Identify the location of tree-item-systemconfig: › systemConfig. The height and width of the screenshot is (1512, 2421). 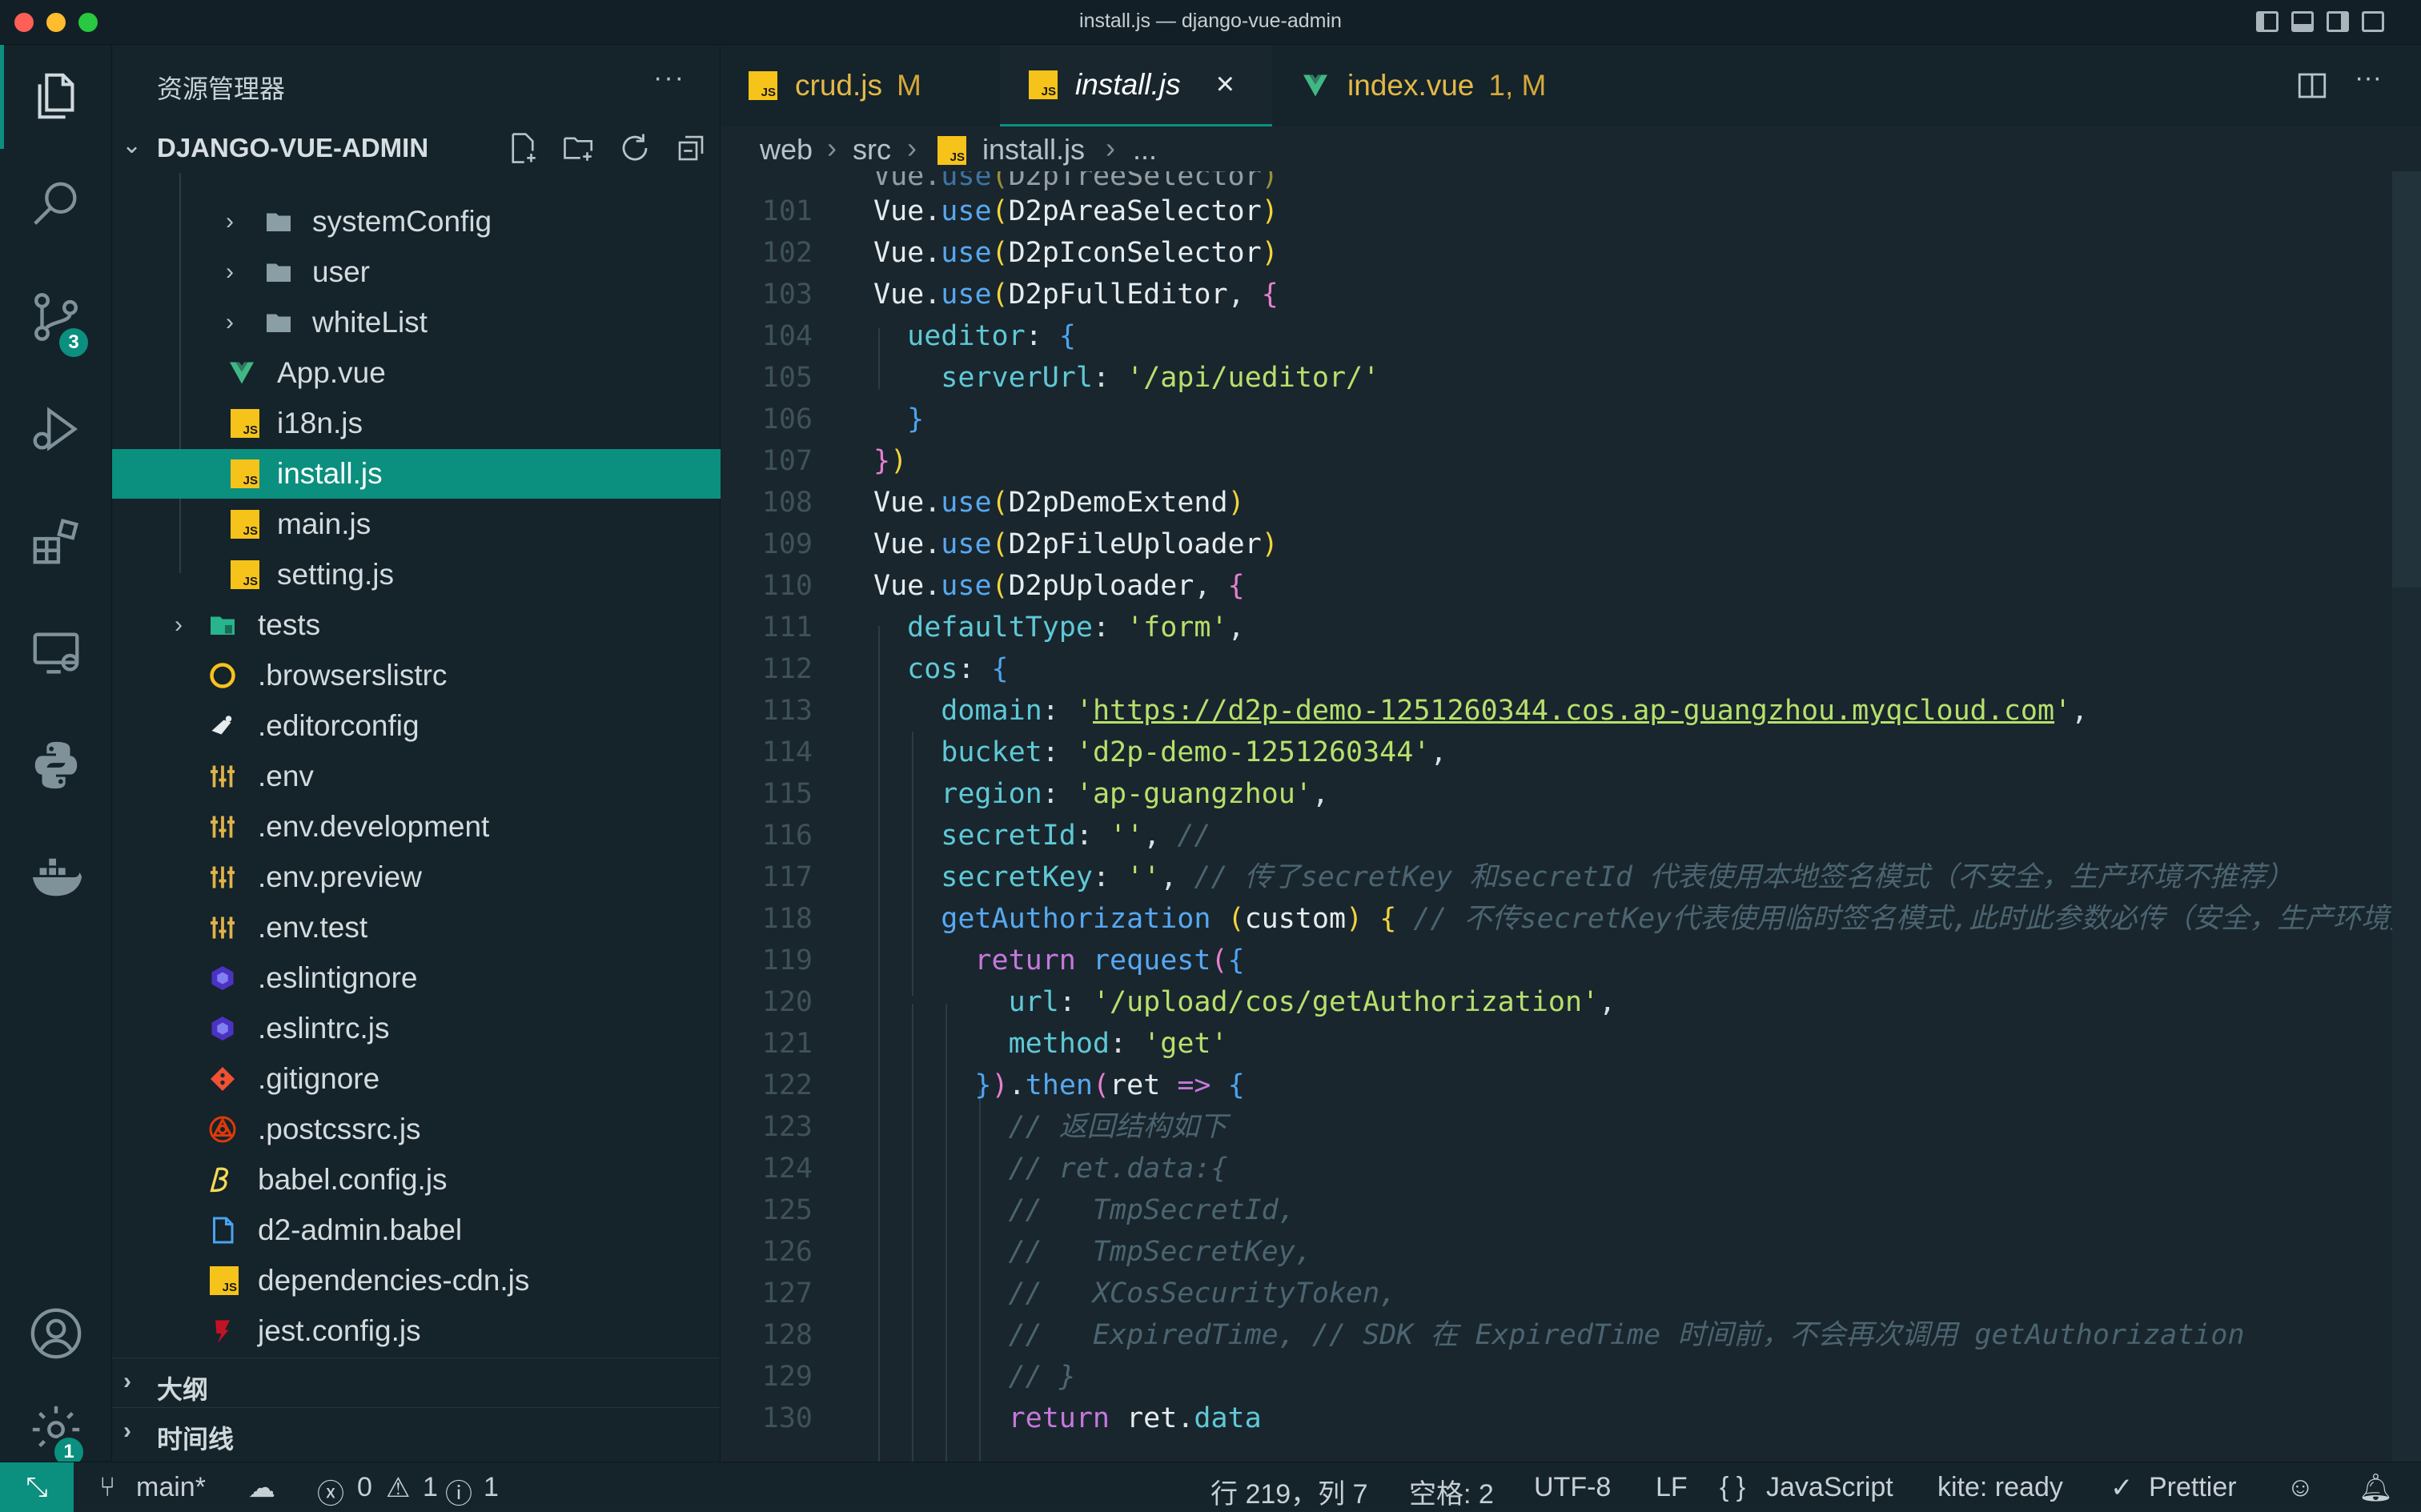
(416, 222).